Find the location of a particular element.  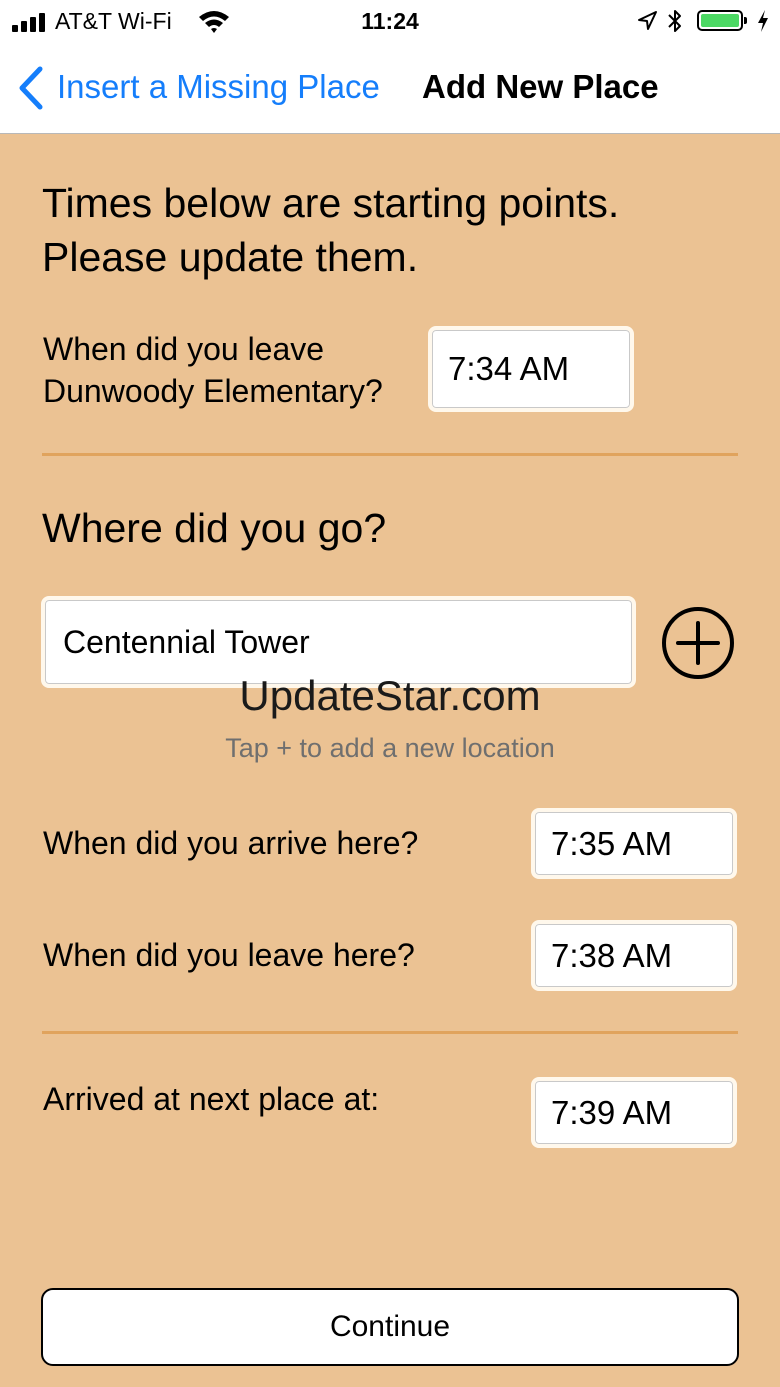

where-heading: Where did you go? is located at coordinates (214, 528).